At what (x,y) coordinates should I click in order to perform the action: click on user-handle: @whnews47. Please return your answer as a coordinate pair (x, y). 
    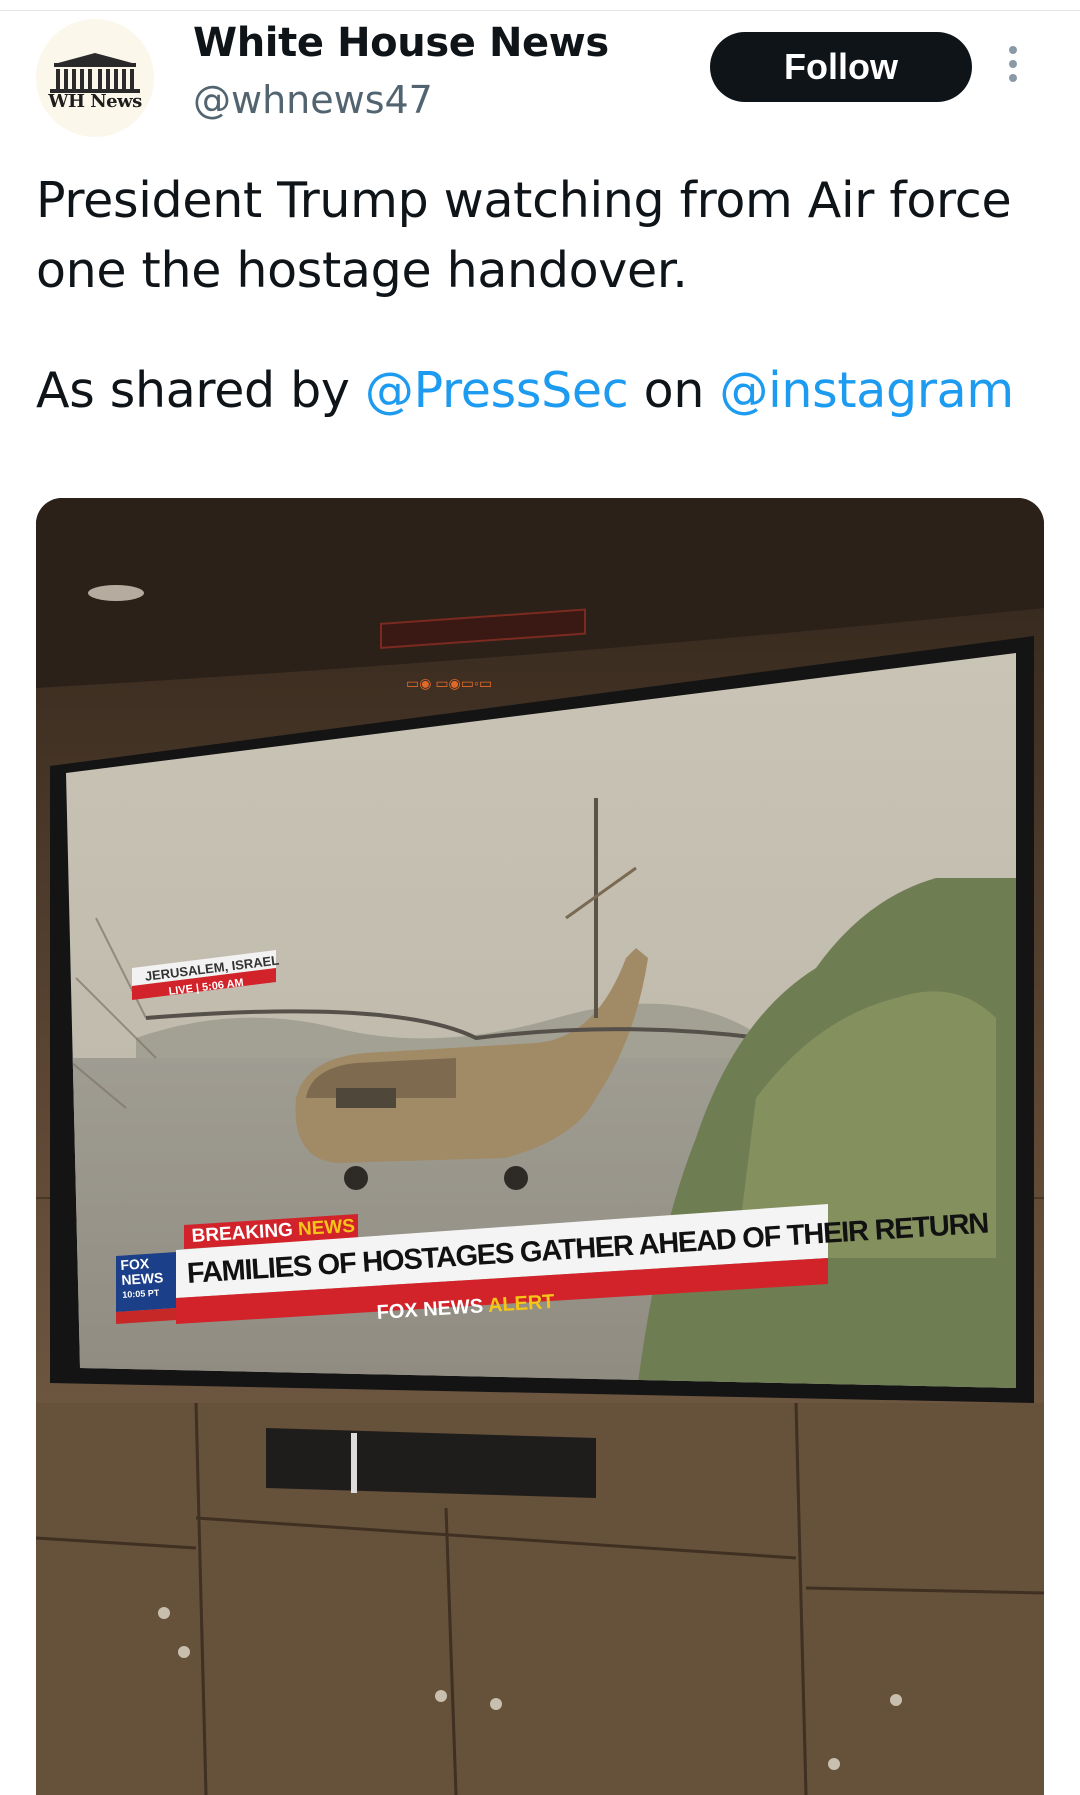
    Looking at the image, I should click on (313, 100).